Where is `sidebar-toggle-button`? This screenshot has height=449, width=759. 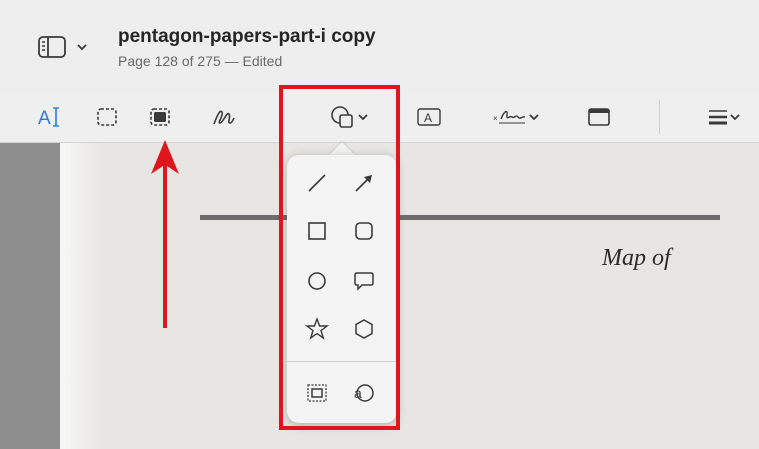
sidebar-toggle-button is located at coordinates (65, 47).